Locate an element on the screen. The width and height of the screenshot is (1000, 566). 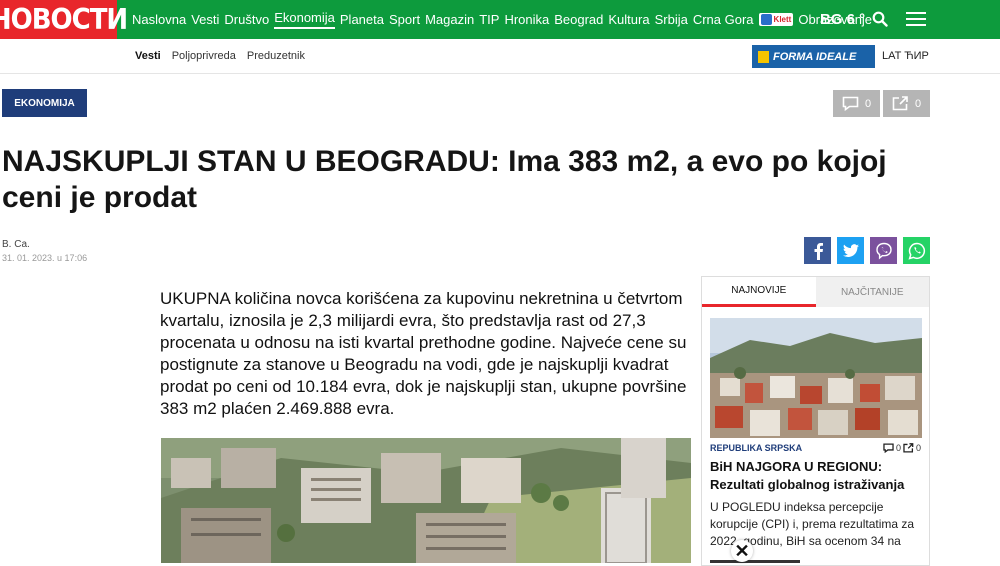
story-share-count: 0 is located at coordinates (919, 448).